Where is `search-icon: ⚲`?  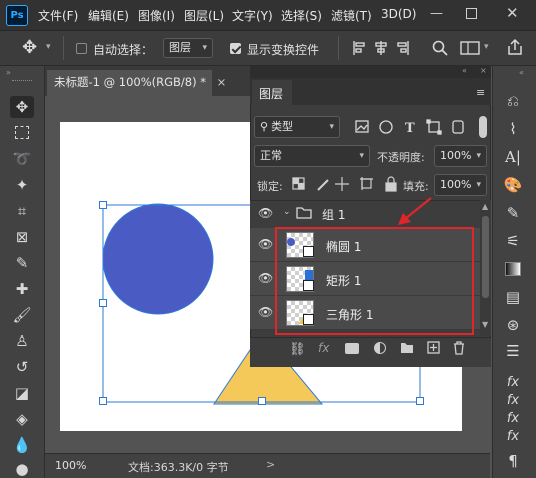
search-icon: ⚲ is located at coordinates (264, 126).